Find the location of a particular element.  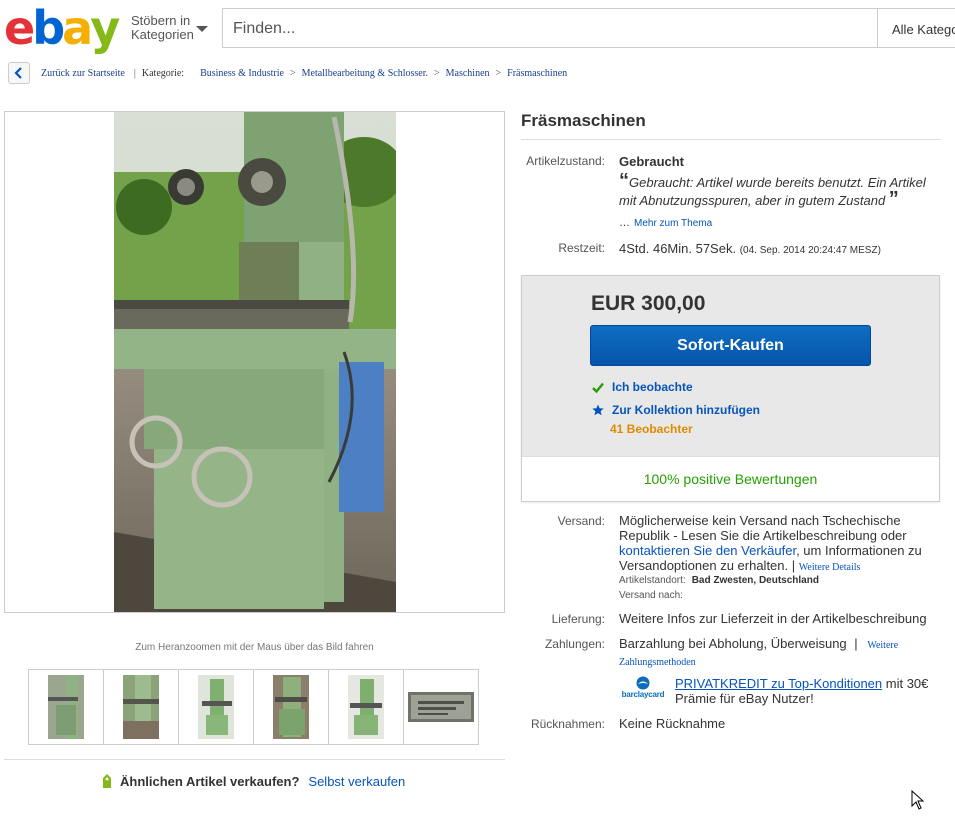

payment-methods: Barzahlung bei Abholung, Überweisung is located at coordinates (733, 643).